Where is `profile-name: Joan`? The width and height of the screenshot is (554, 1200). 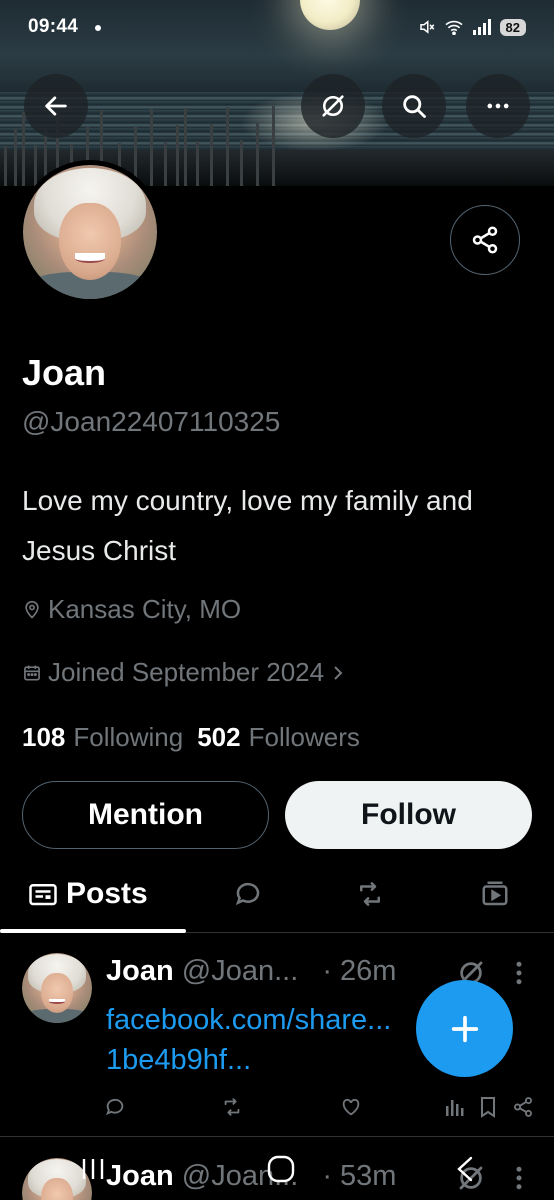
profile-name: Joan is located at coordinates (64, 372).